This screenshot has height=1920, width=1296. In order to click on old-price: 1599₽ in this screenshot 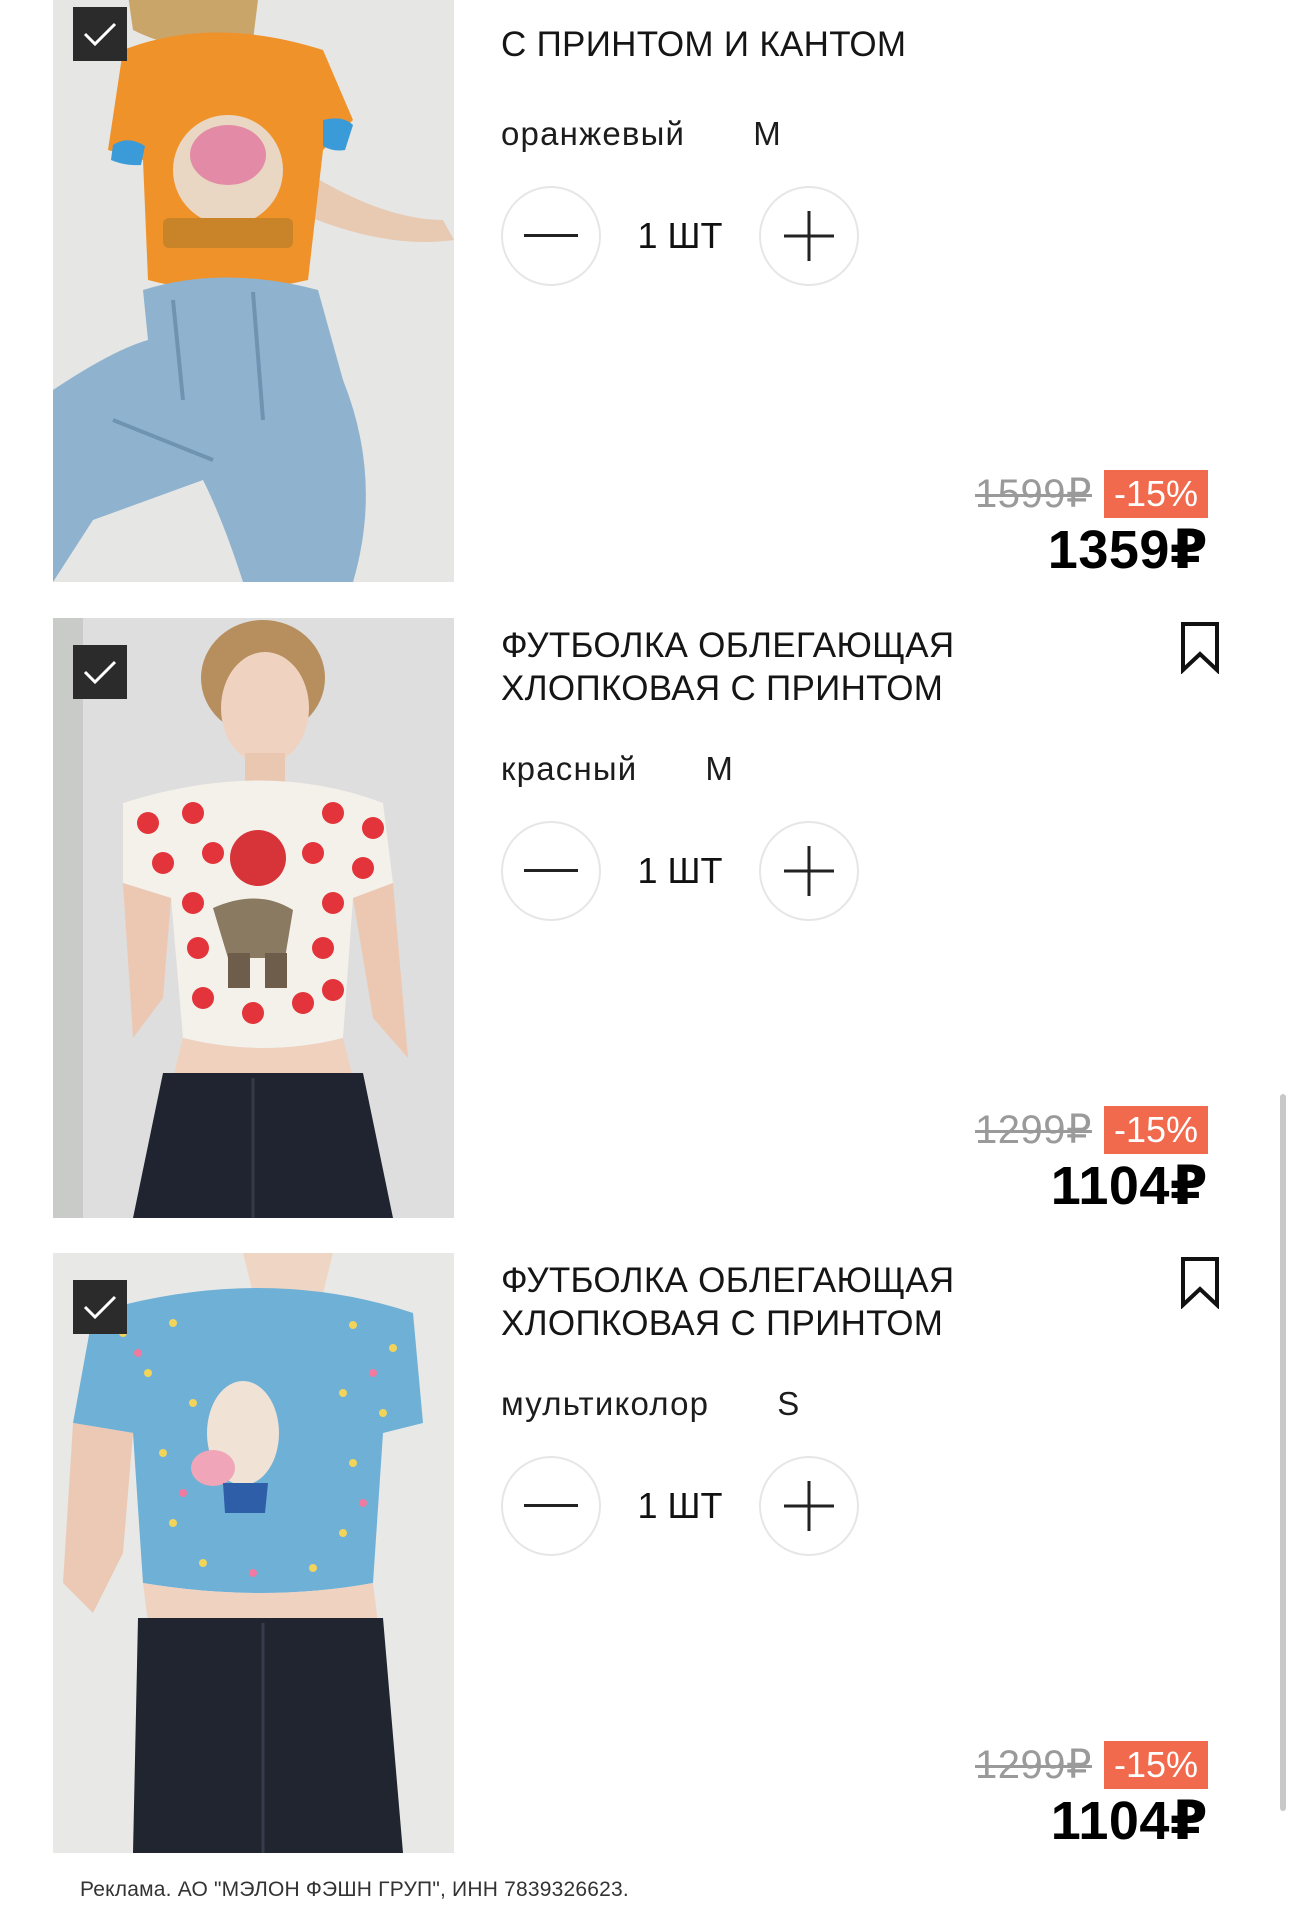, I will do `click(1033, 494)`.